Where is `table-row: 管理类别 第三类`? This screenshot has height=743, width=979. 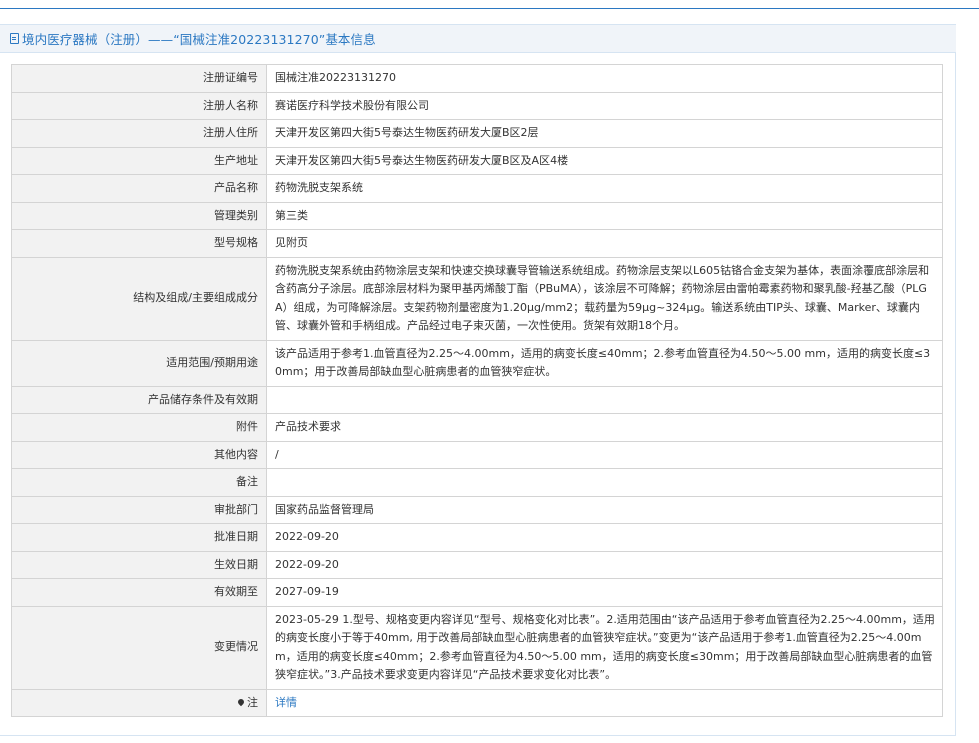 table-row: 管理类别 第三类 is located at coordinates (477, 215).